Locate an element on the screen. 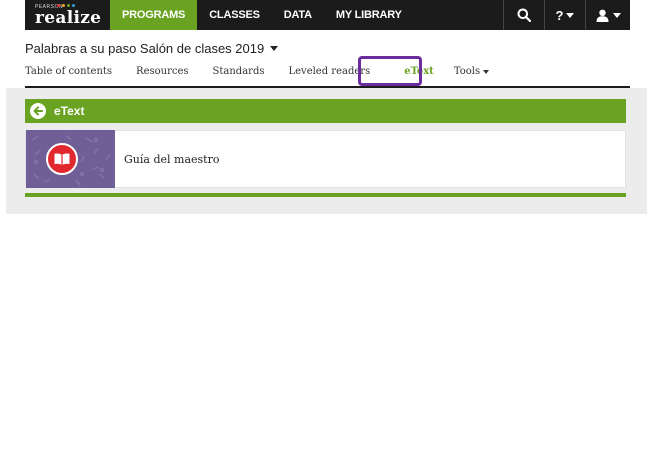 The height and width of the screenshot is (468, 653). back-arrow-icon is located at coordinates (38, 111).